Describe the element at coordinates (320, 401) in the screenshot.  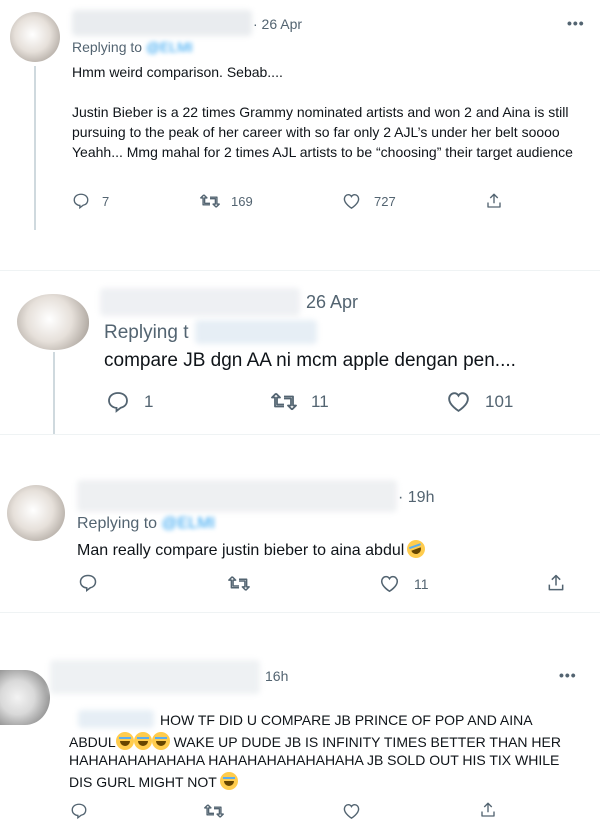
I see `retweet-count: 11` at that location.